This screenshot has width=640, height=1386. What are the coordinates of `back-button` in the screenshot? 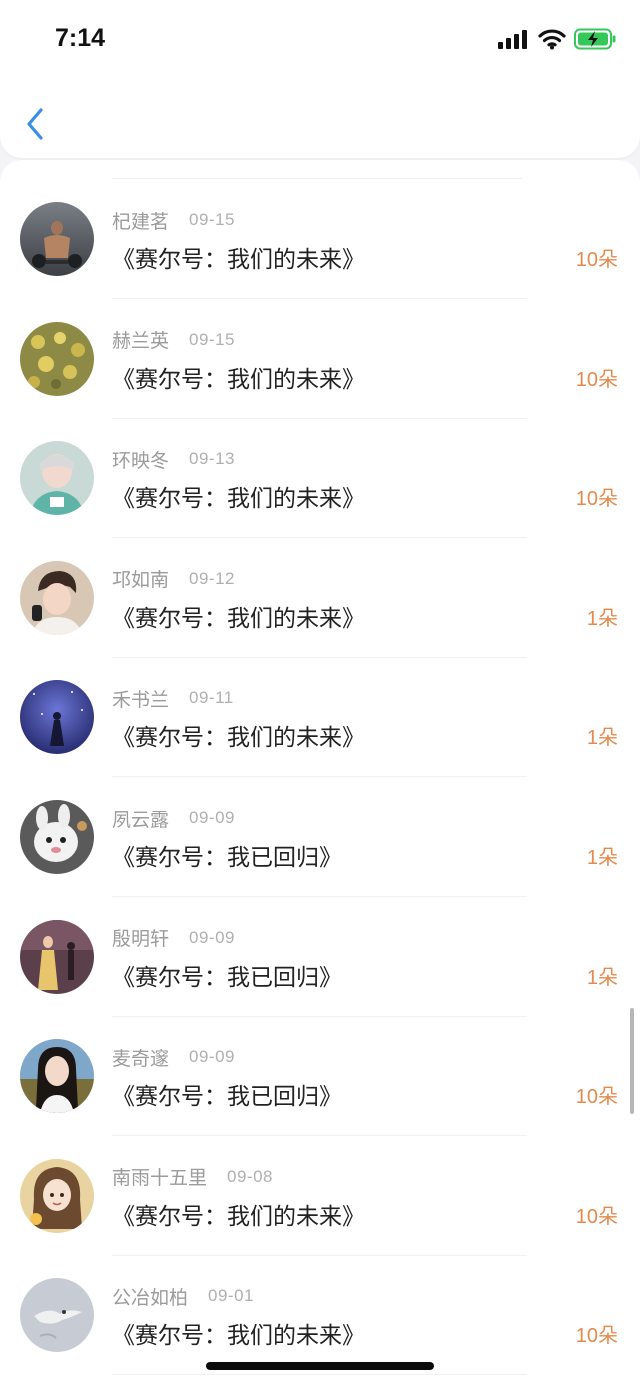 It's located at (37, 124).